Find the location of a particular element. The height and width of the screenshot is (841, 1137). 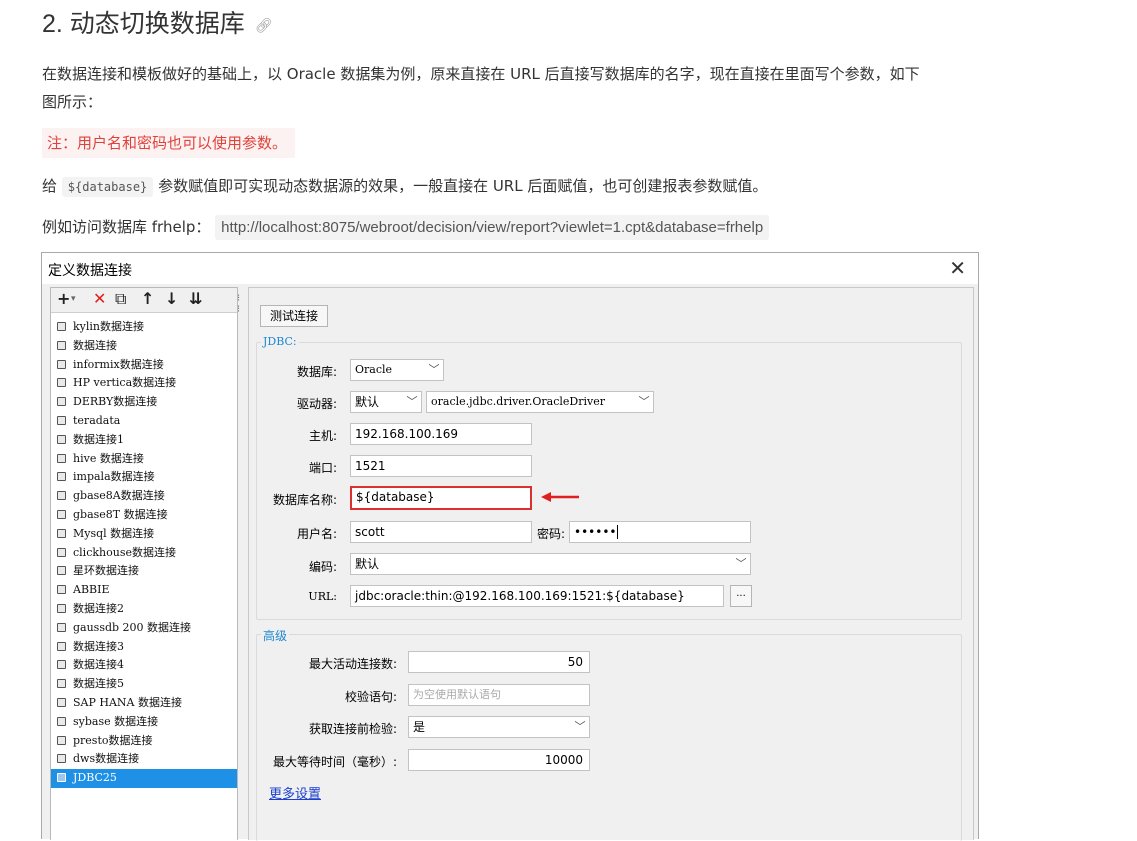

connection-item: presto数据连接 is located at coordinates (144, 741).